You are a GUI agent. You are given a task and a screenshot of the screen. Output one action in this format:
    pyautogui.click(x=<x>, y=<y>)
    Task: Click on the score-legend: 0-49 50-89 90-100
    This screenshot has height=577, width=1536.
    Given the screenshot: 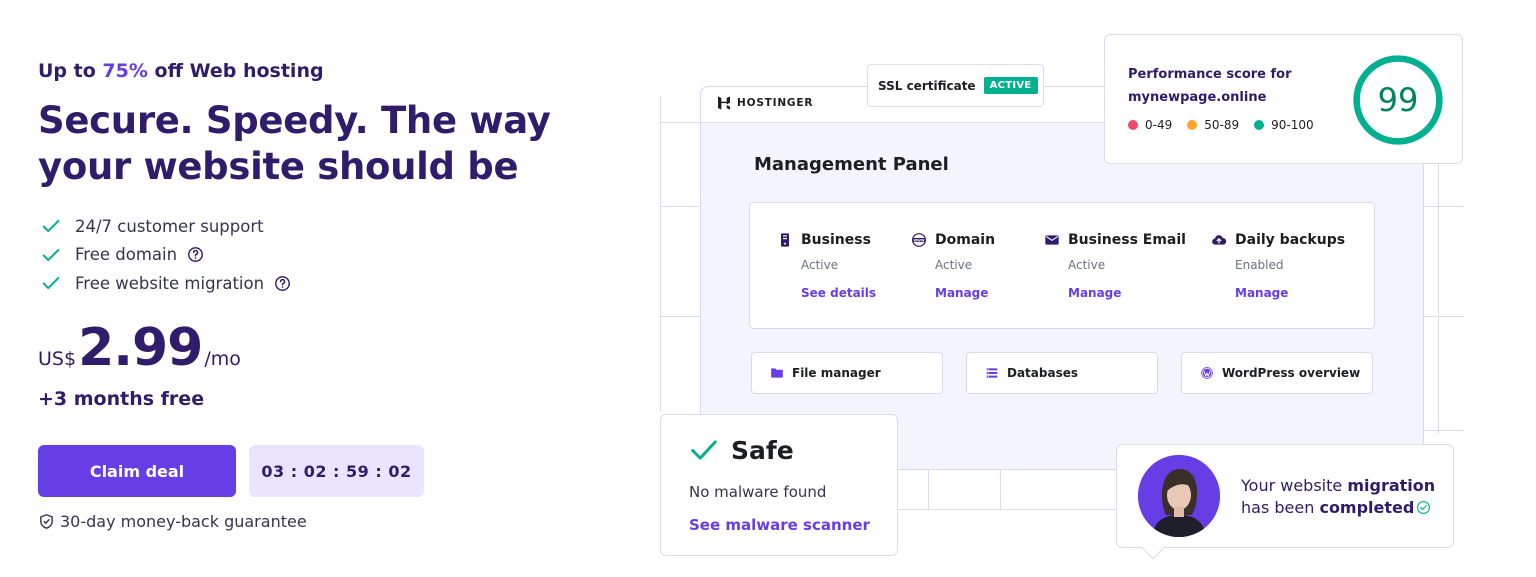 What is the action you would take?
    pyautogui.click(x=1228, y=125)
    